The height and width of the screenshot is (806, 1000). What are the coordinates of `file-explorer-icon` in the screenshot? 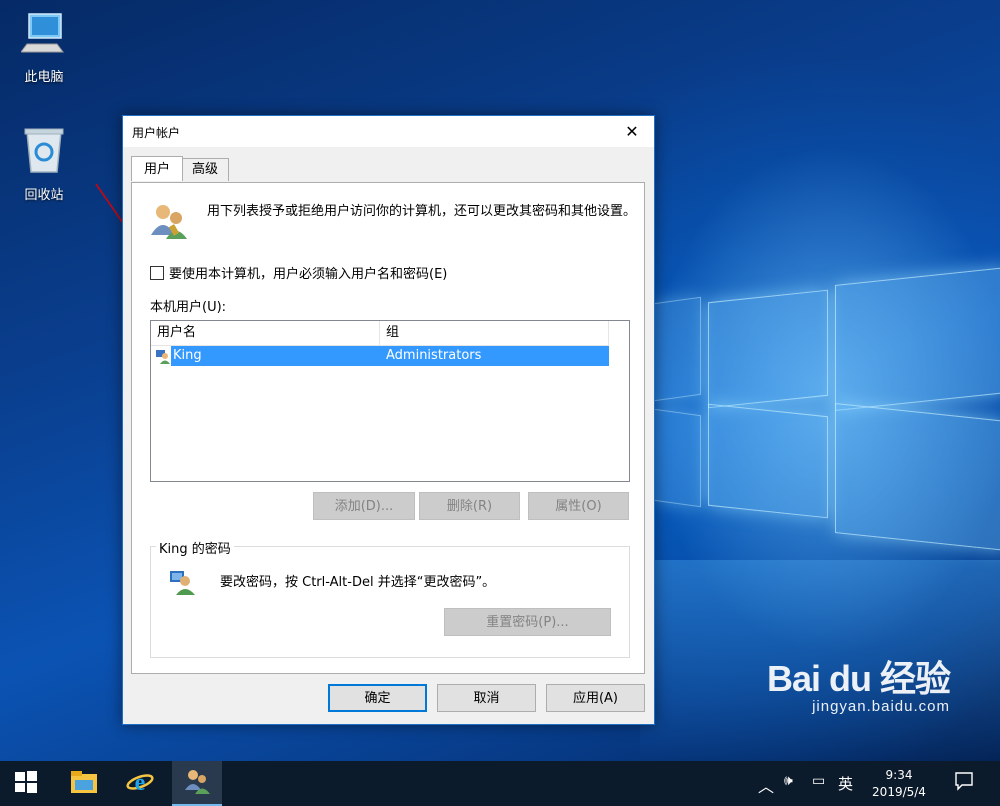 It's located at (84, 783).